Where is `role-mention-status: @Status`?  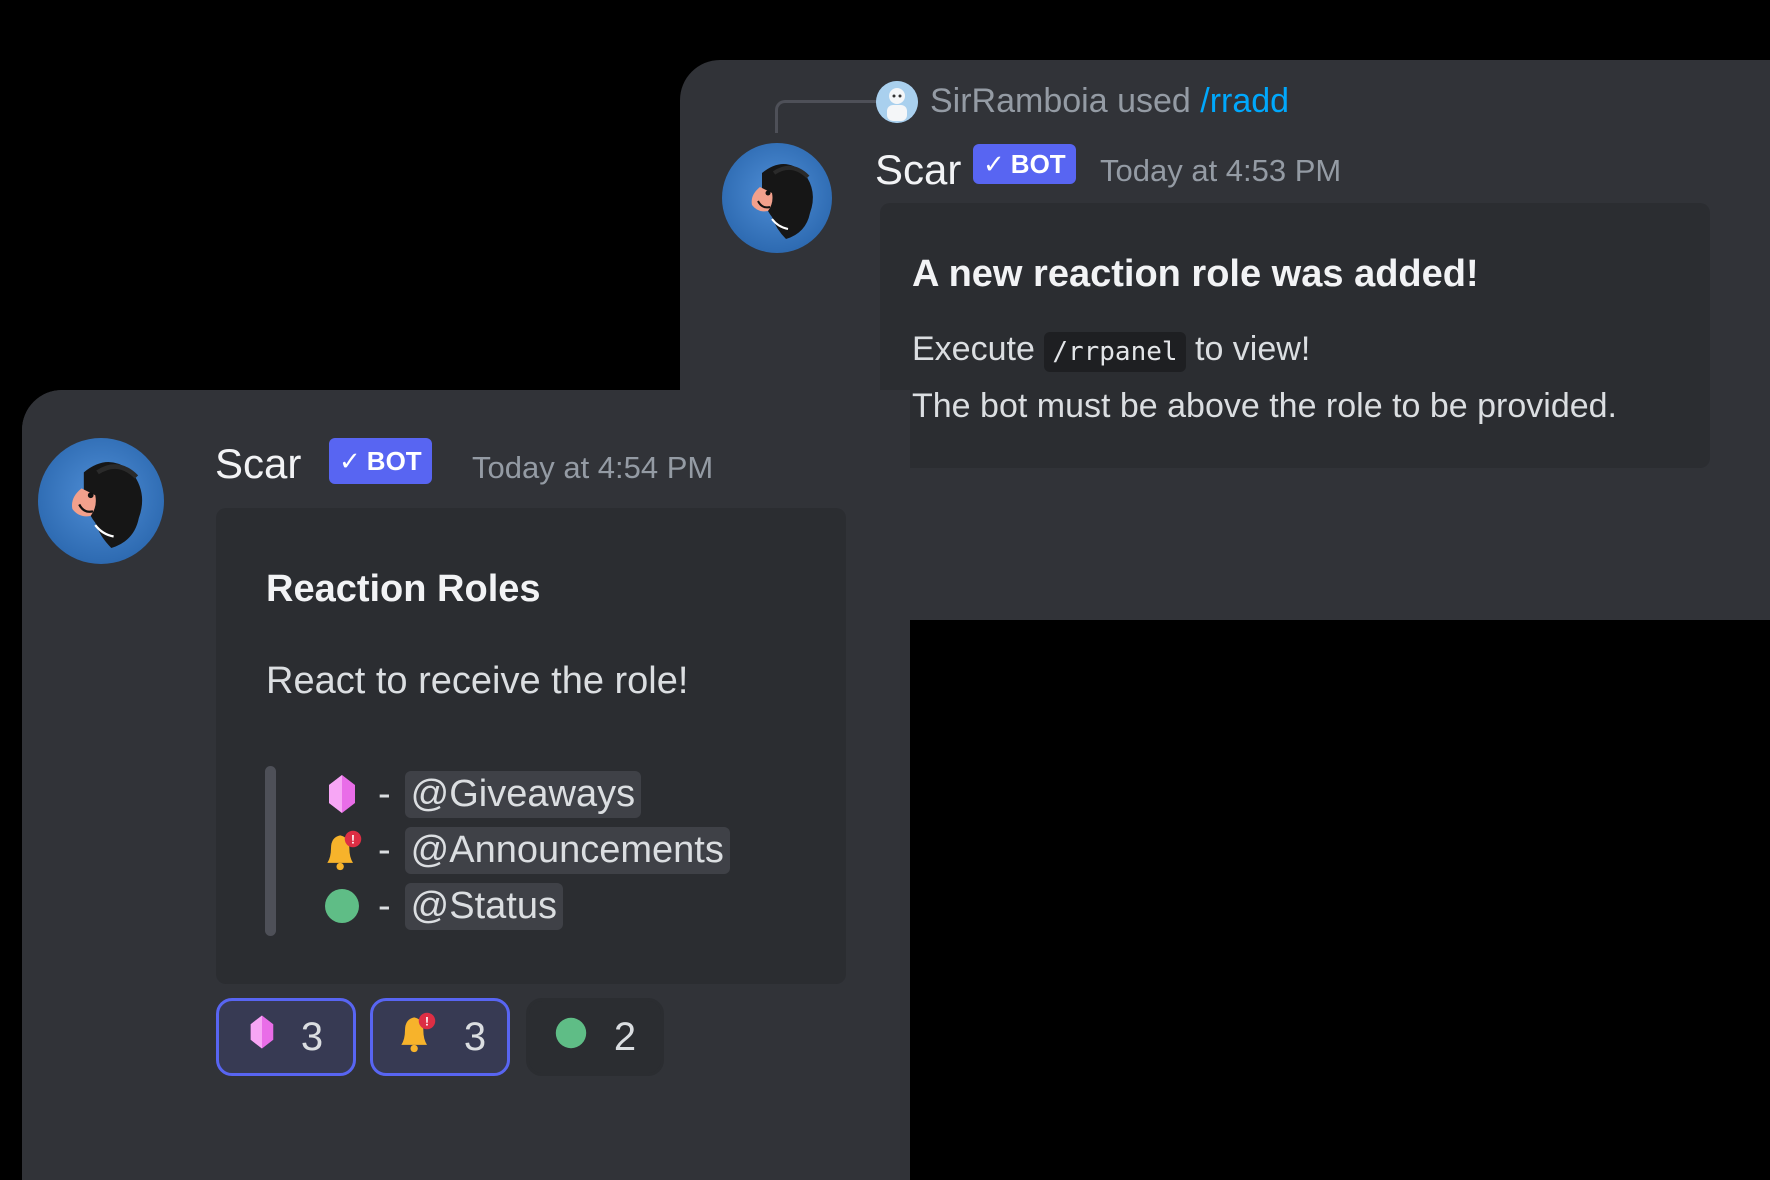 role-mention-status: @Status is located at coordinates (483, 906).